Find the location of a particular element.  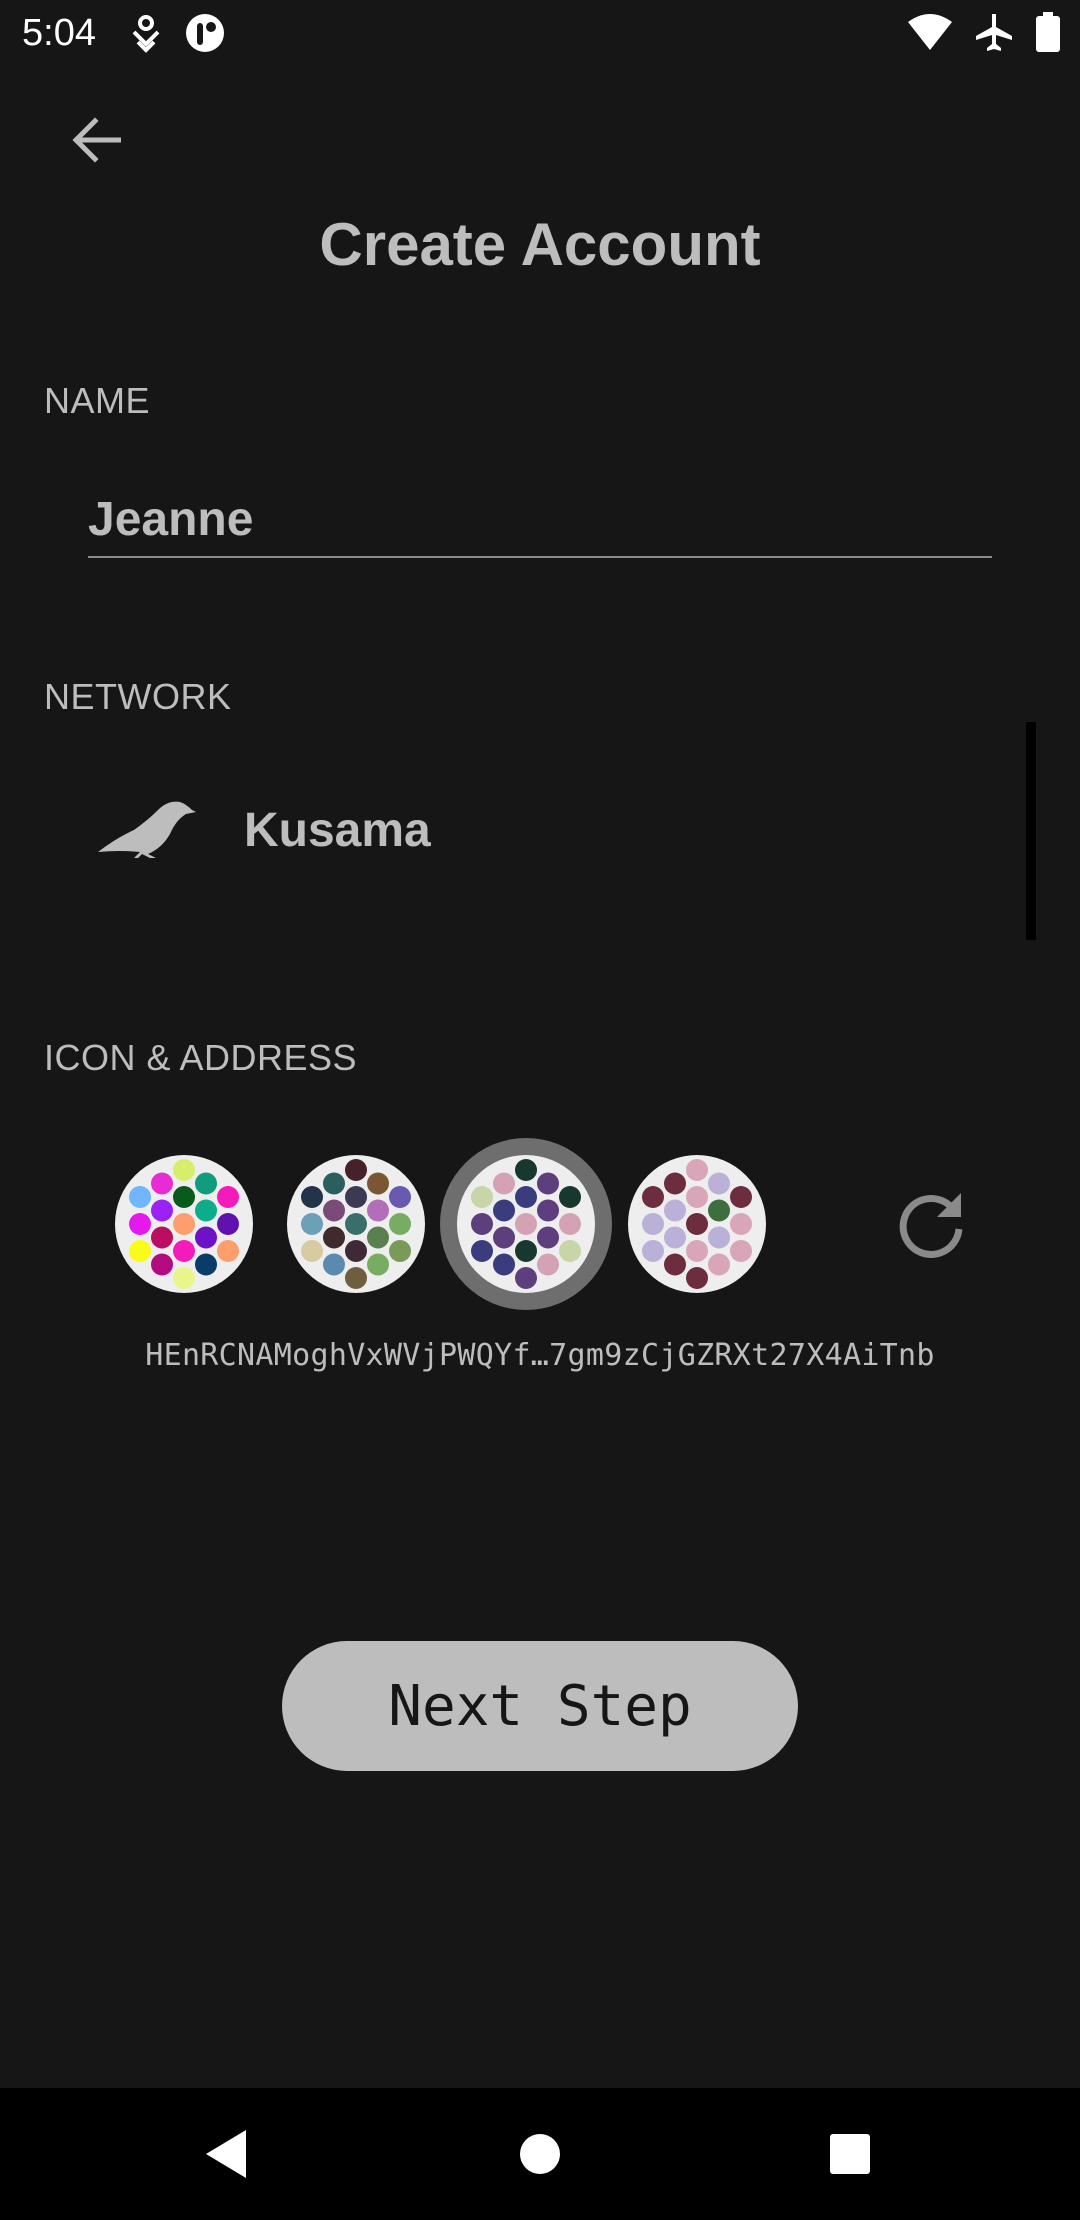

refresh-icon is located at coordinates (931, 1225).